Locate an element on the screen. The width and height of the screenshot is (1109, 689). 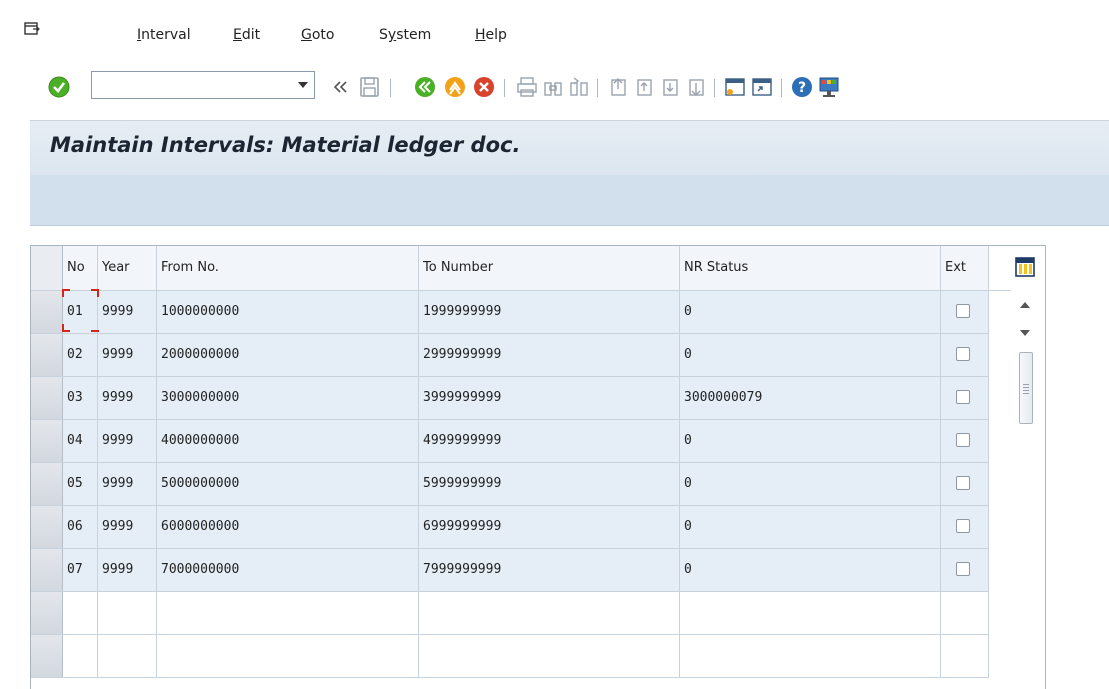
application-menu-icon is located at coordinates (32, 29).